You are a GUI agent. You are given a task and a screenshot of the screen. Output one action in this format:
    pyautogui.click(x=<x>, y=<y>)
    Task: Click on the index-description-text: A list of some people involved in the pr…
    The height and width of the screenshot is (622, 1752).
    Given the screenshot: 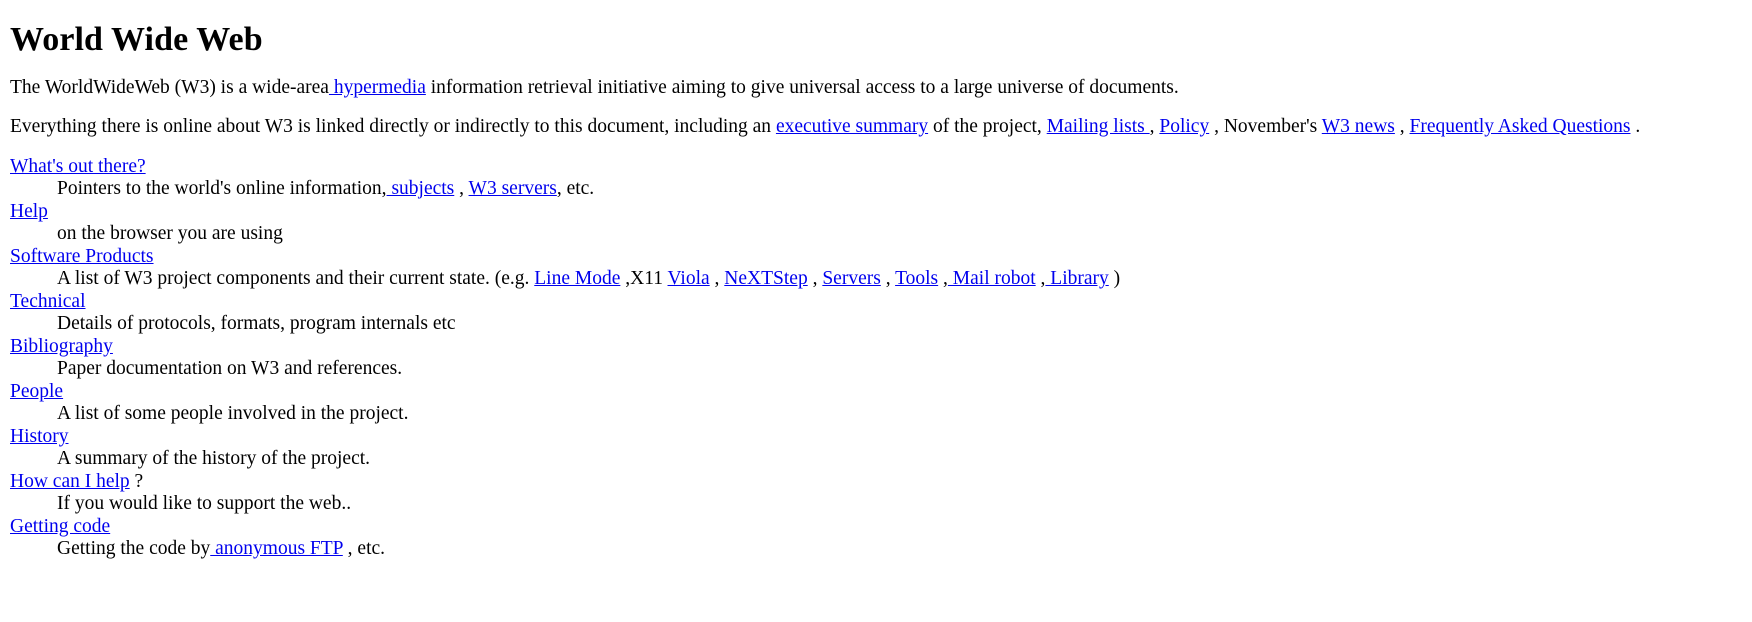 What is the action you would take?
    pyautogui.click(x=233, y=414)
    